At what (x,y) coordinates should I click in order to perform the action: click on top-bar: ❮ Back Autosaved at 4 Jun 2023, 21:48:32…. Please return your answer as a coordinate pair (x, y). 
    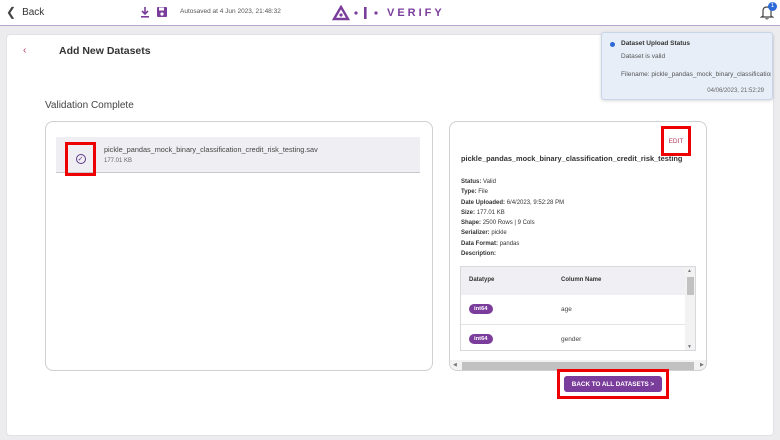
    Looking at the image, I should click on (390, 13).